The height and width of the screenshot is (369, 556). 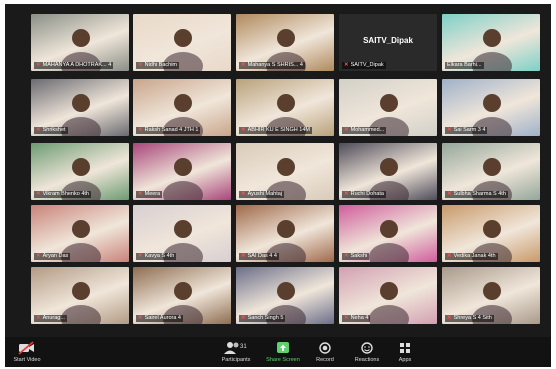 I want to click on participant-tile: ✕ ABHIR KU E SINGH 14M, so click(x=285, y=107).